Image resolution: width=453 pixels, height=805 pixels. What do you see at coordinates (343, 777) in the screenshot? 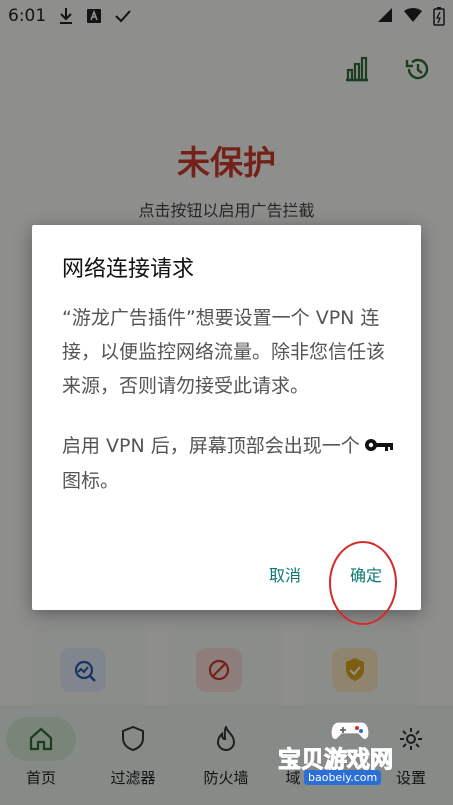
I see `watermark-url: baobeiy.com` at bounding box center [343, 777].